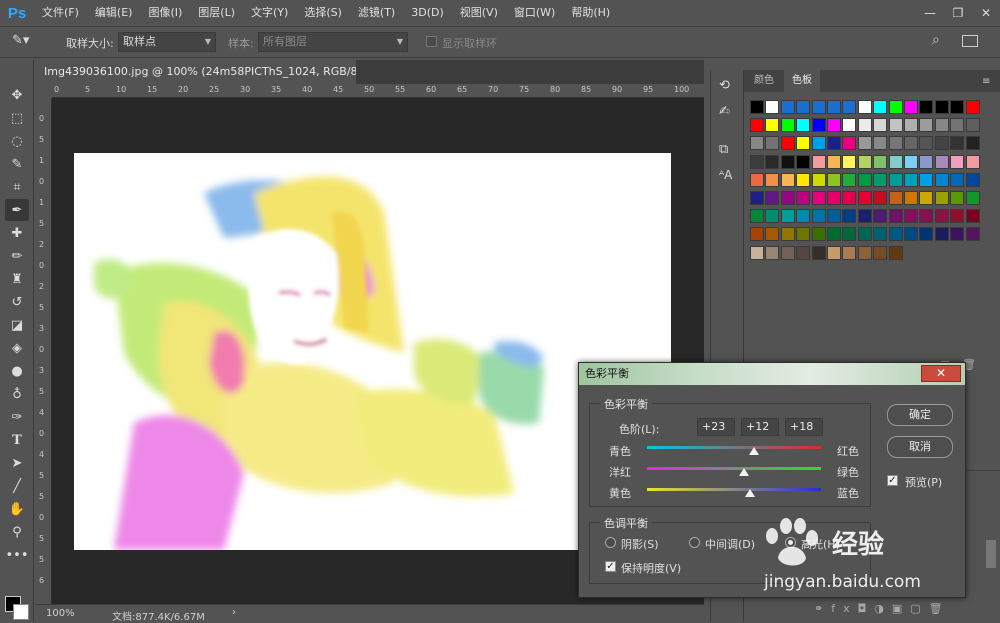 The image size is (1000, 623). I want to click on history-panel-icon: ⟲, so click(724, 85).